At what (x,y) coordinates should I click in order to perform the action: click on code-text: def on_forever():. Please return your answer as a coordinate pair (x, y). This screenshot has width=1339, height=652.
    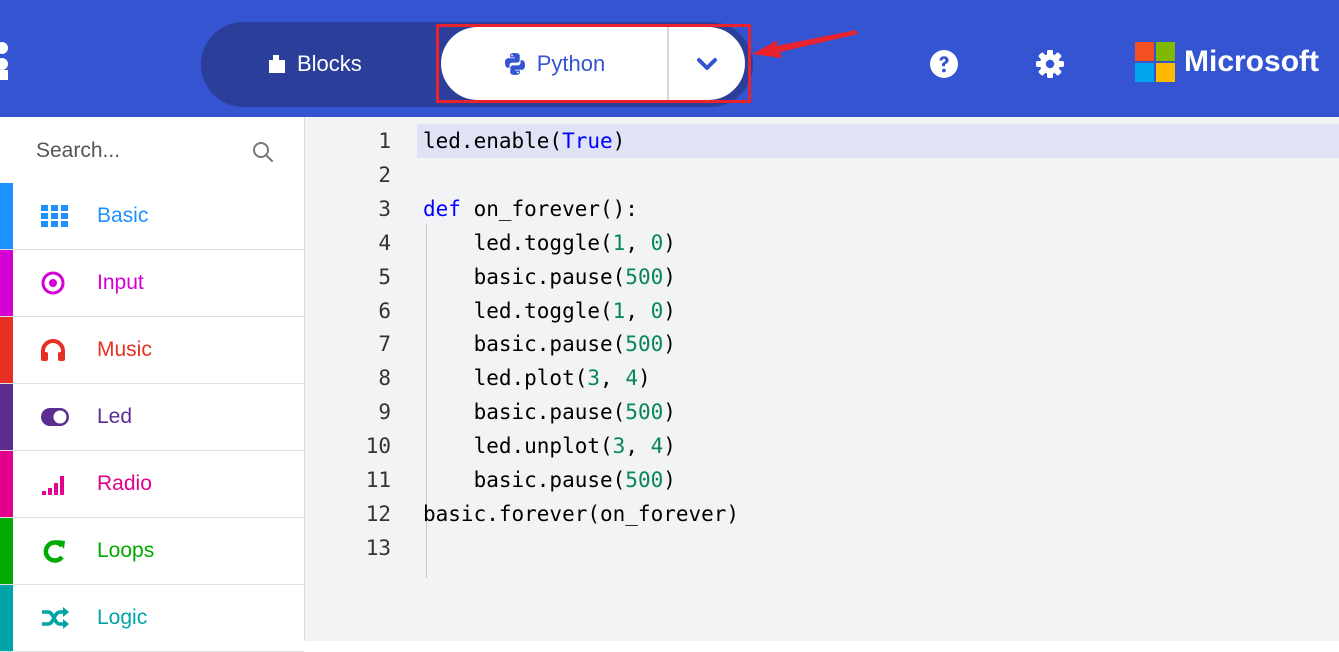
    Looking at the image, I should click on (530, 209).